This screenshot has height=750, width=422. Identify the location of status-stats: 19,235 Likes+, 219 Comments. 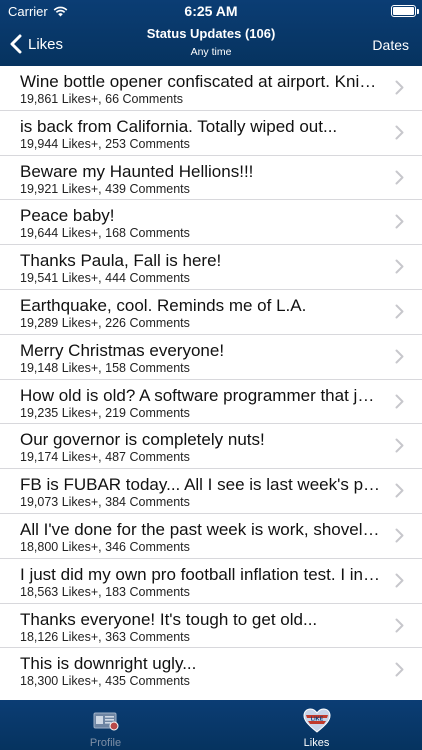
(105, 412).